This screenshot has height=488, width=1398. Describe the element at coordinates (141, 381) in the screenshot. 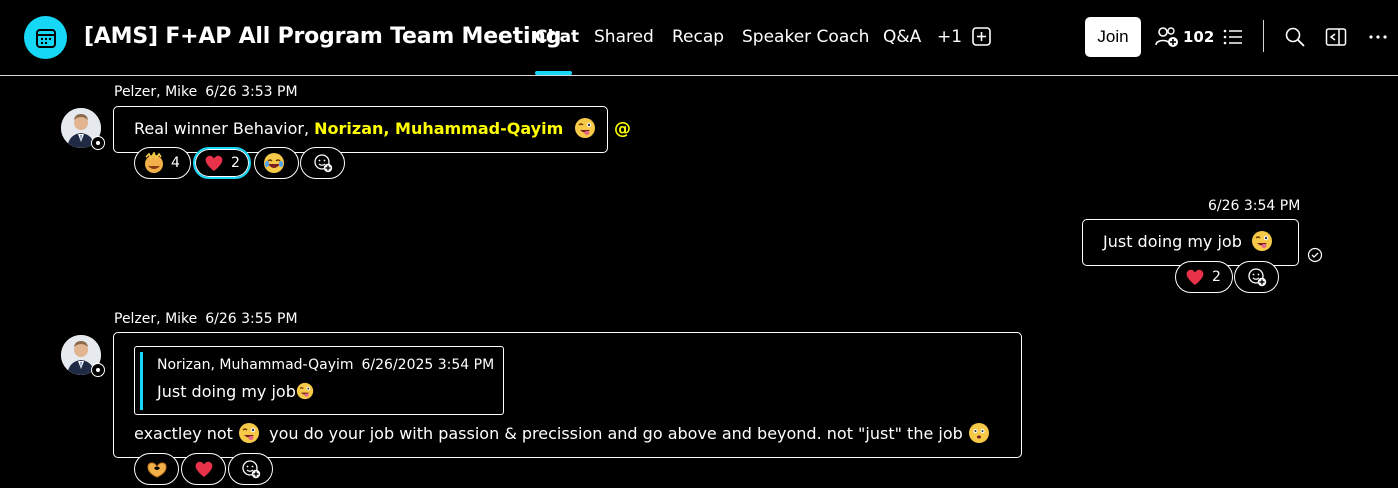

I see `quote-accent-bar` at that location.